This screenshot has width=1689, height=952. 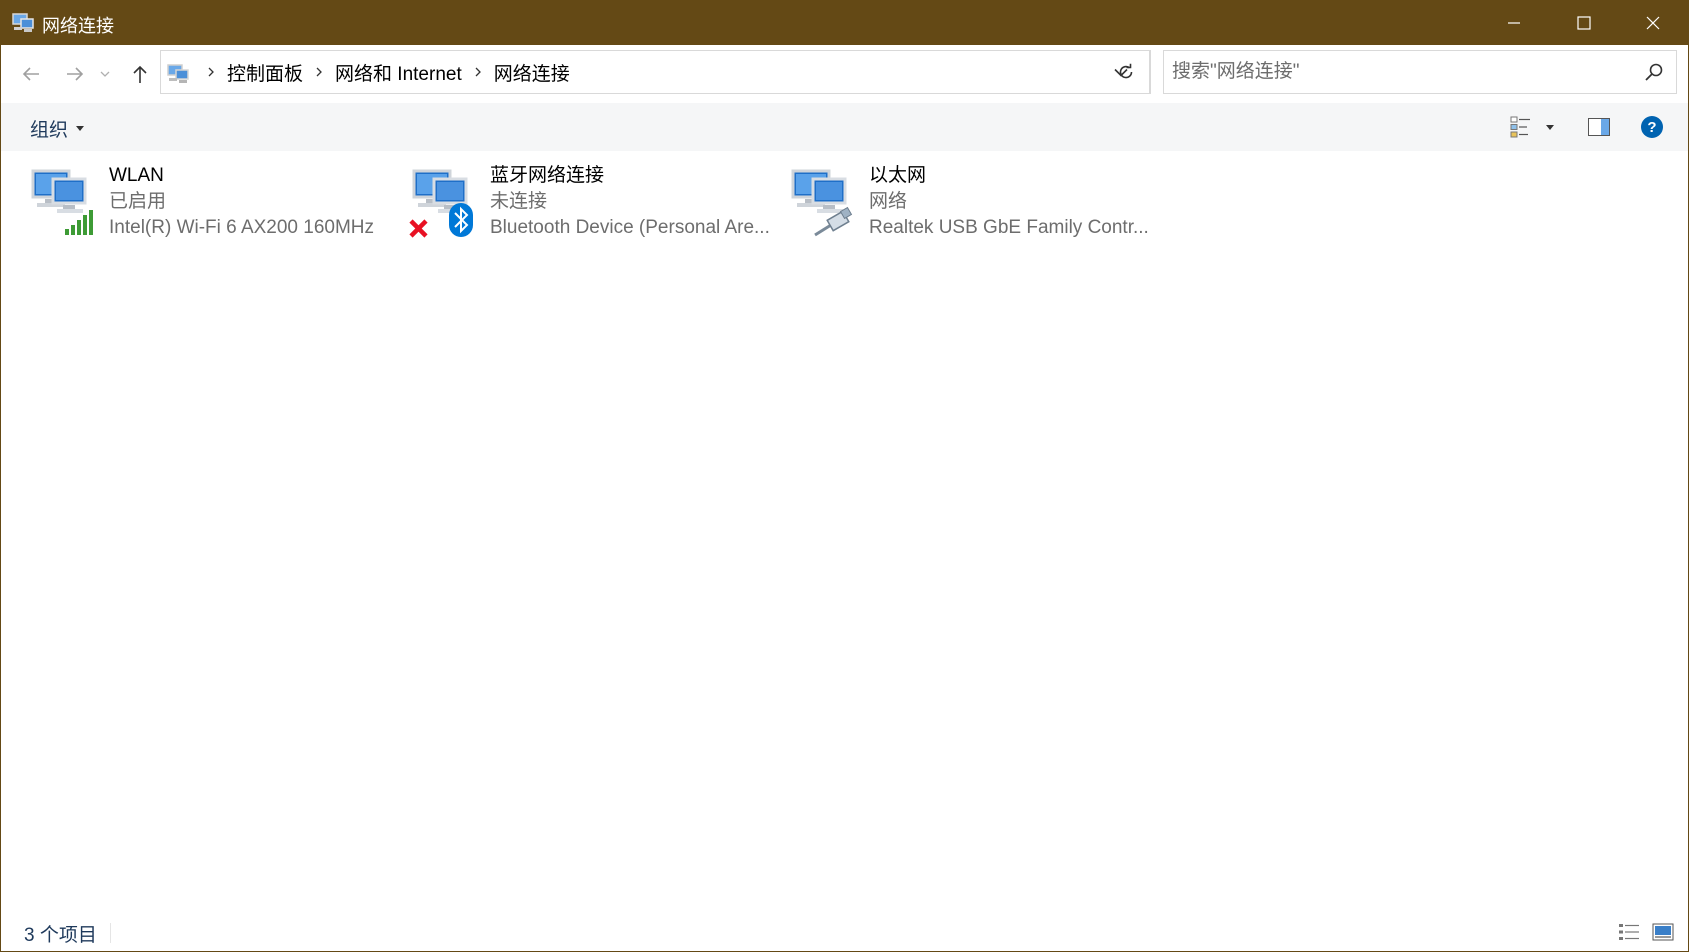 I want to click on preview-pane-icon, so click(x=1599, y=127).